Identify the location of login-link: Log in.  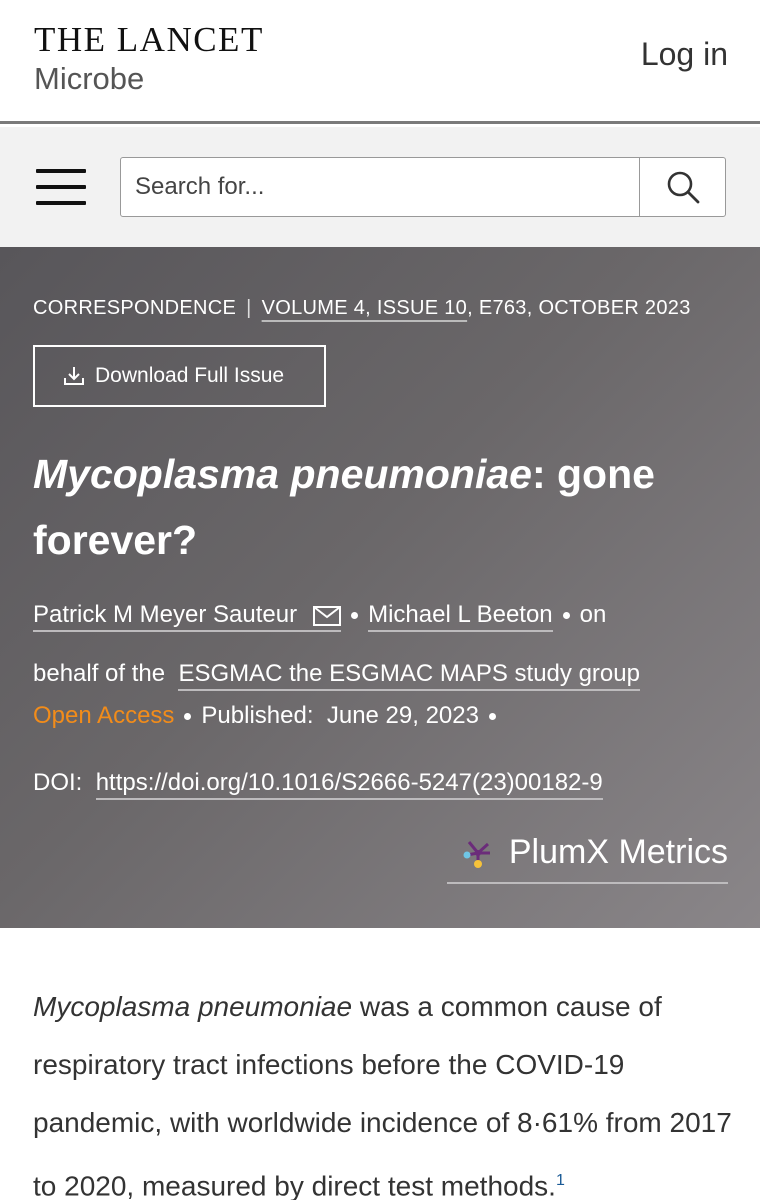
(684, 54).